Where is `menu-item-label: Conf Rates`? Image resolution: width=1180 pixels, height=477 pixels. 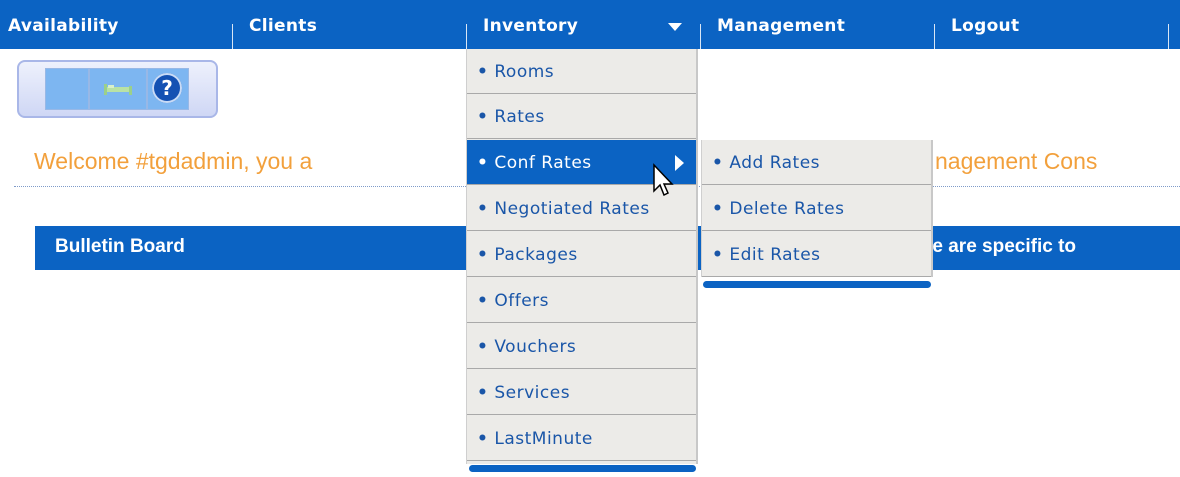 menu-item-label: Conf Rates is located at coordinates (543, 163).